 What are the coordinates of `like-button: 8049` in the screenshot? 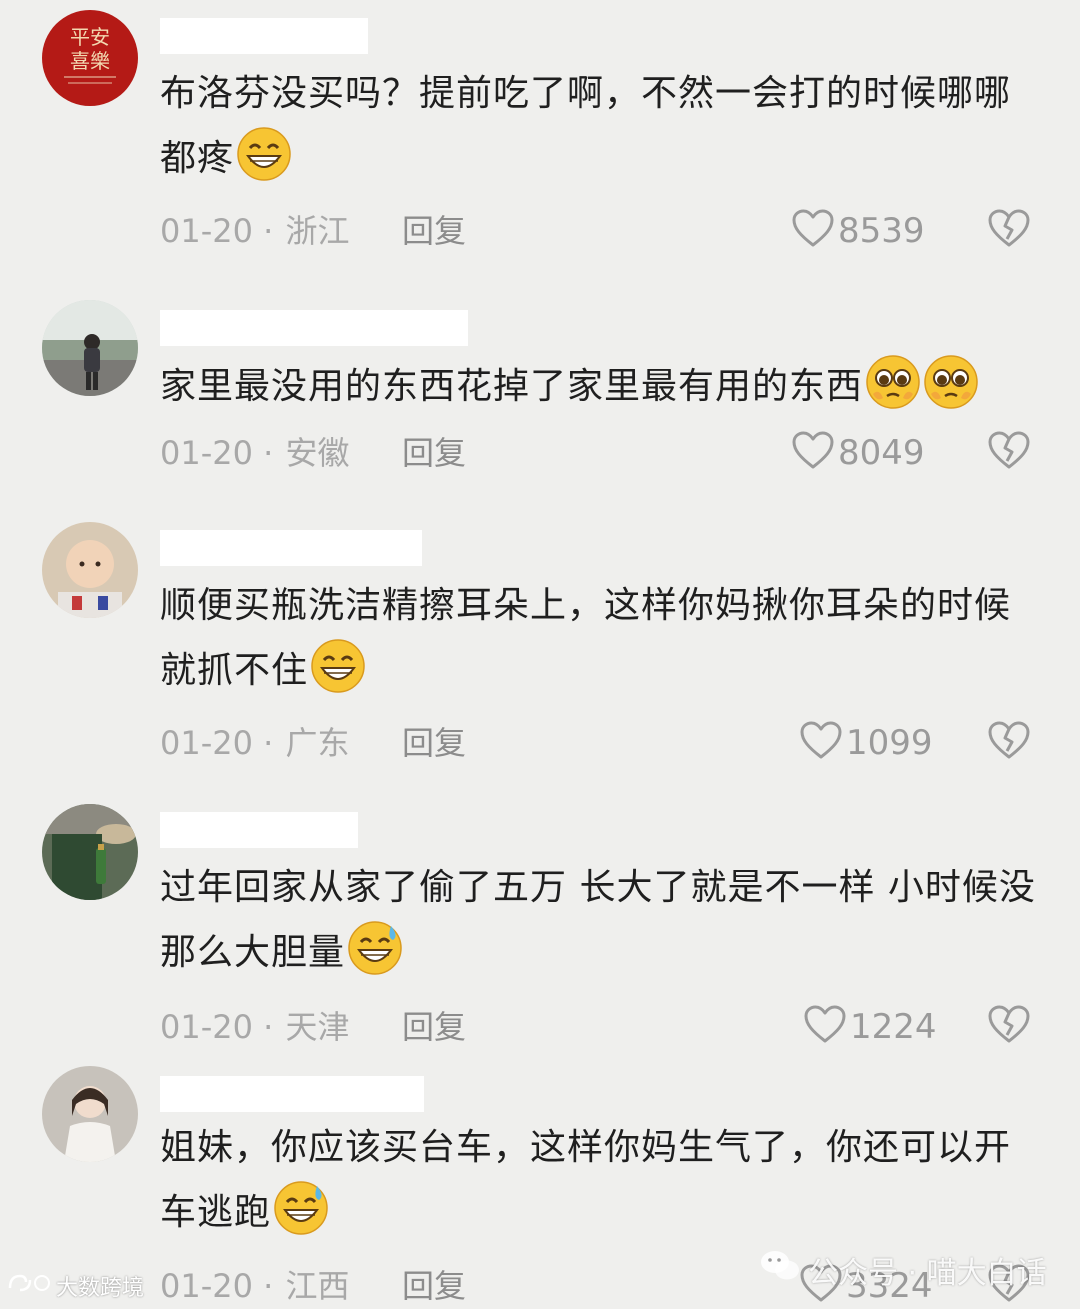 It's located at (858, 453).